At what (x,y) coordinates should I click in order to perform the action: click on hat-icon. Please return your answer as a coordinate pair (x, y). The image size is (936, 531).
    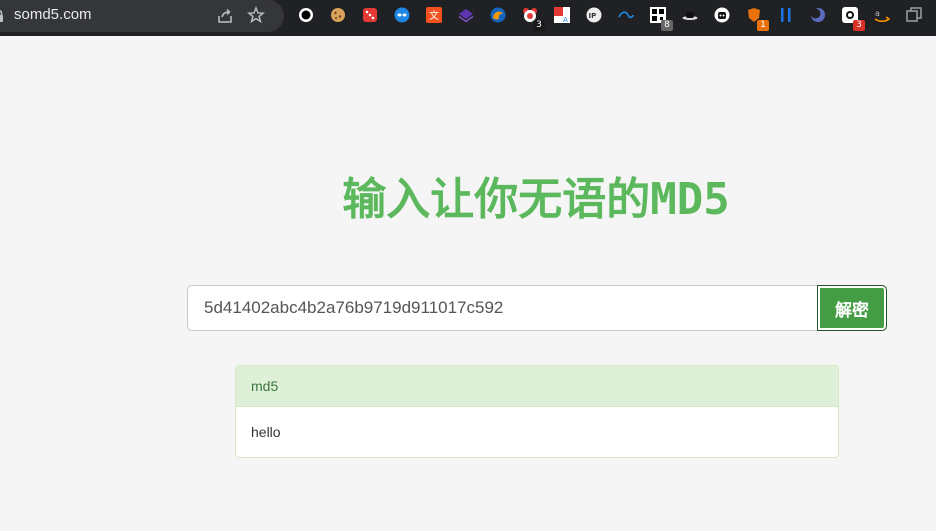
    Looking at the image, I should click on (690, 15).